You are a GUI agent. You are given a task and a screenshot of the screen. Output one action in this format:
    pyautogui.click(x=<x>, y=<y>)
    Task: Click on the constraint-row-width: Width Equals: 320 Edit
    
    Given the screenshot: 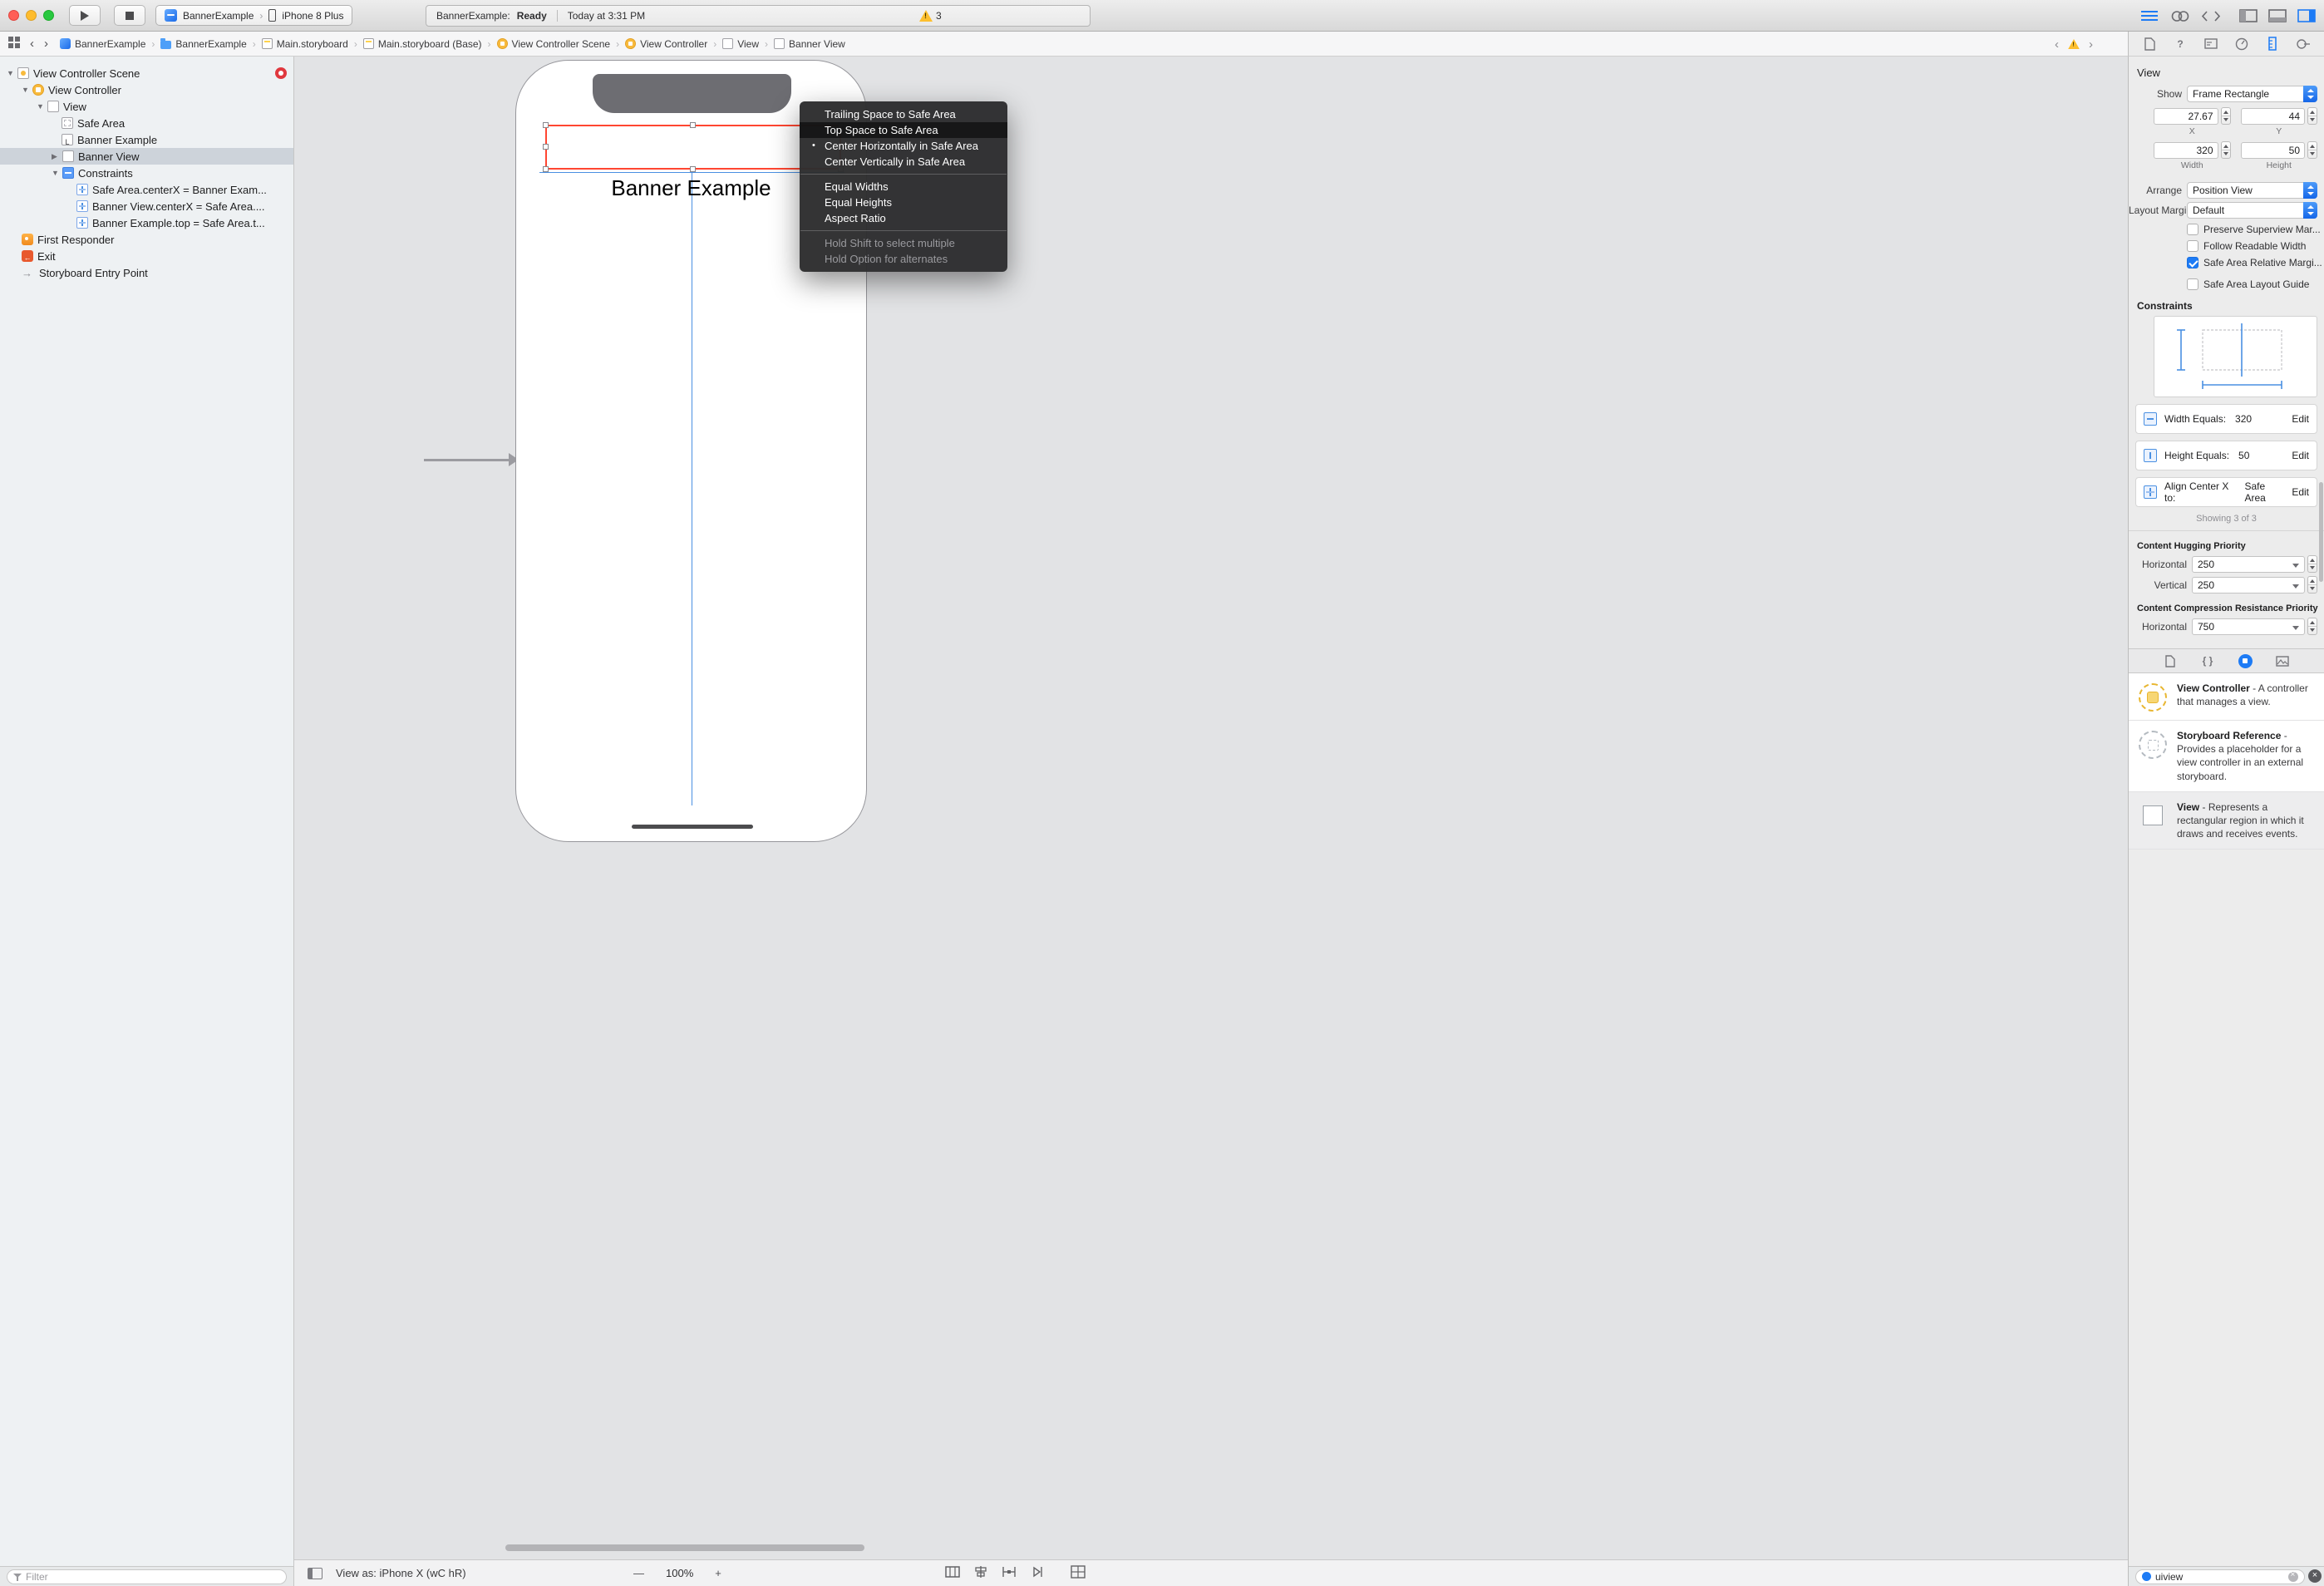 What is the action you would take?
    pyautogui.click(x=2226, y=419)
    